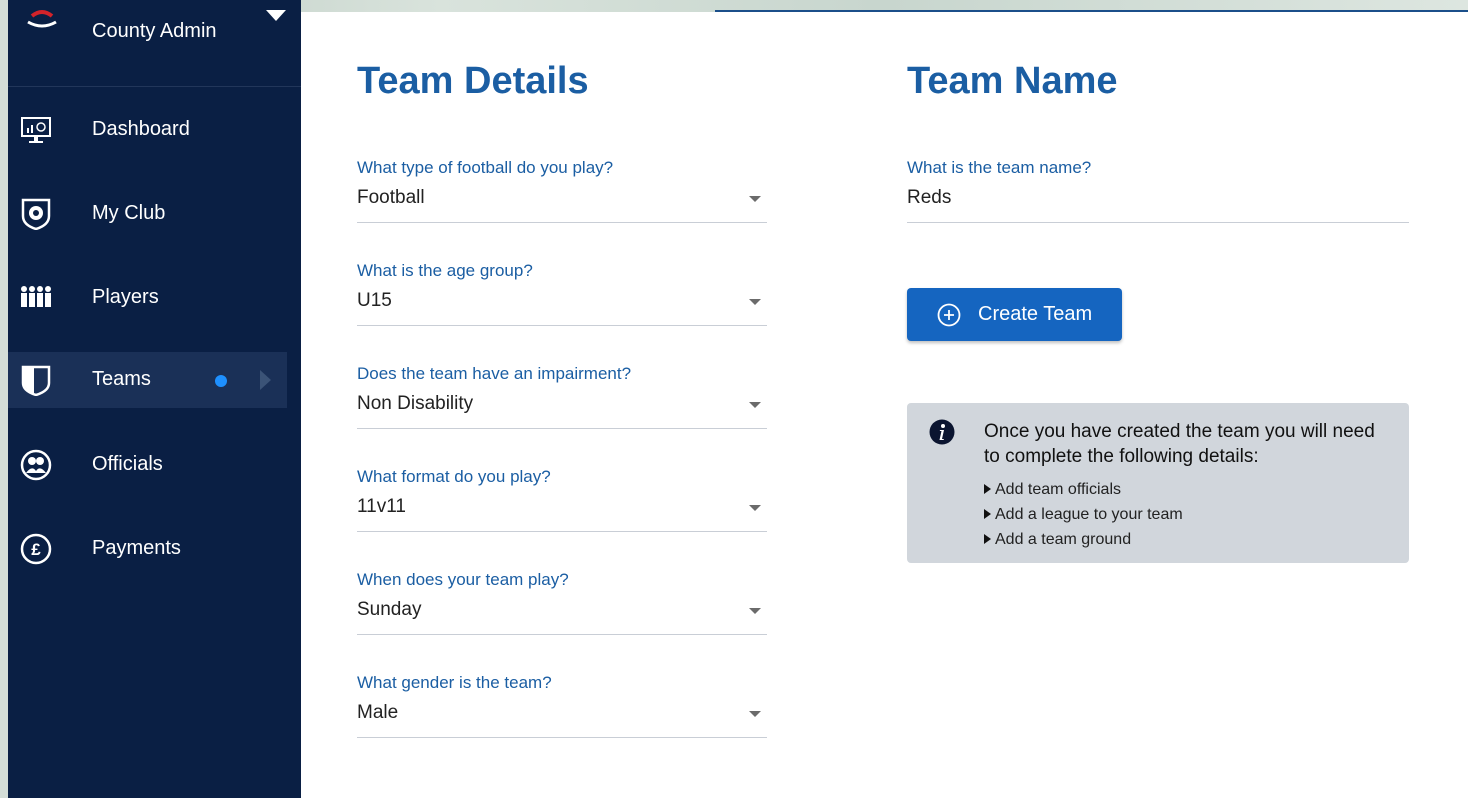  I want to click on create-team-button: Create Team, so click(1014, 314).